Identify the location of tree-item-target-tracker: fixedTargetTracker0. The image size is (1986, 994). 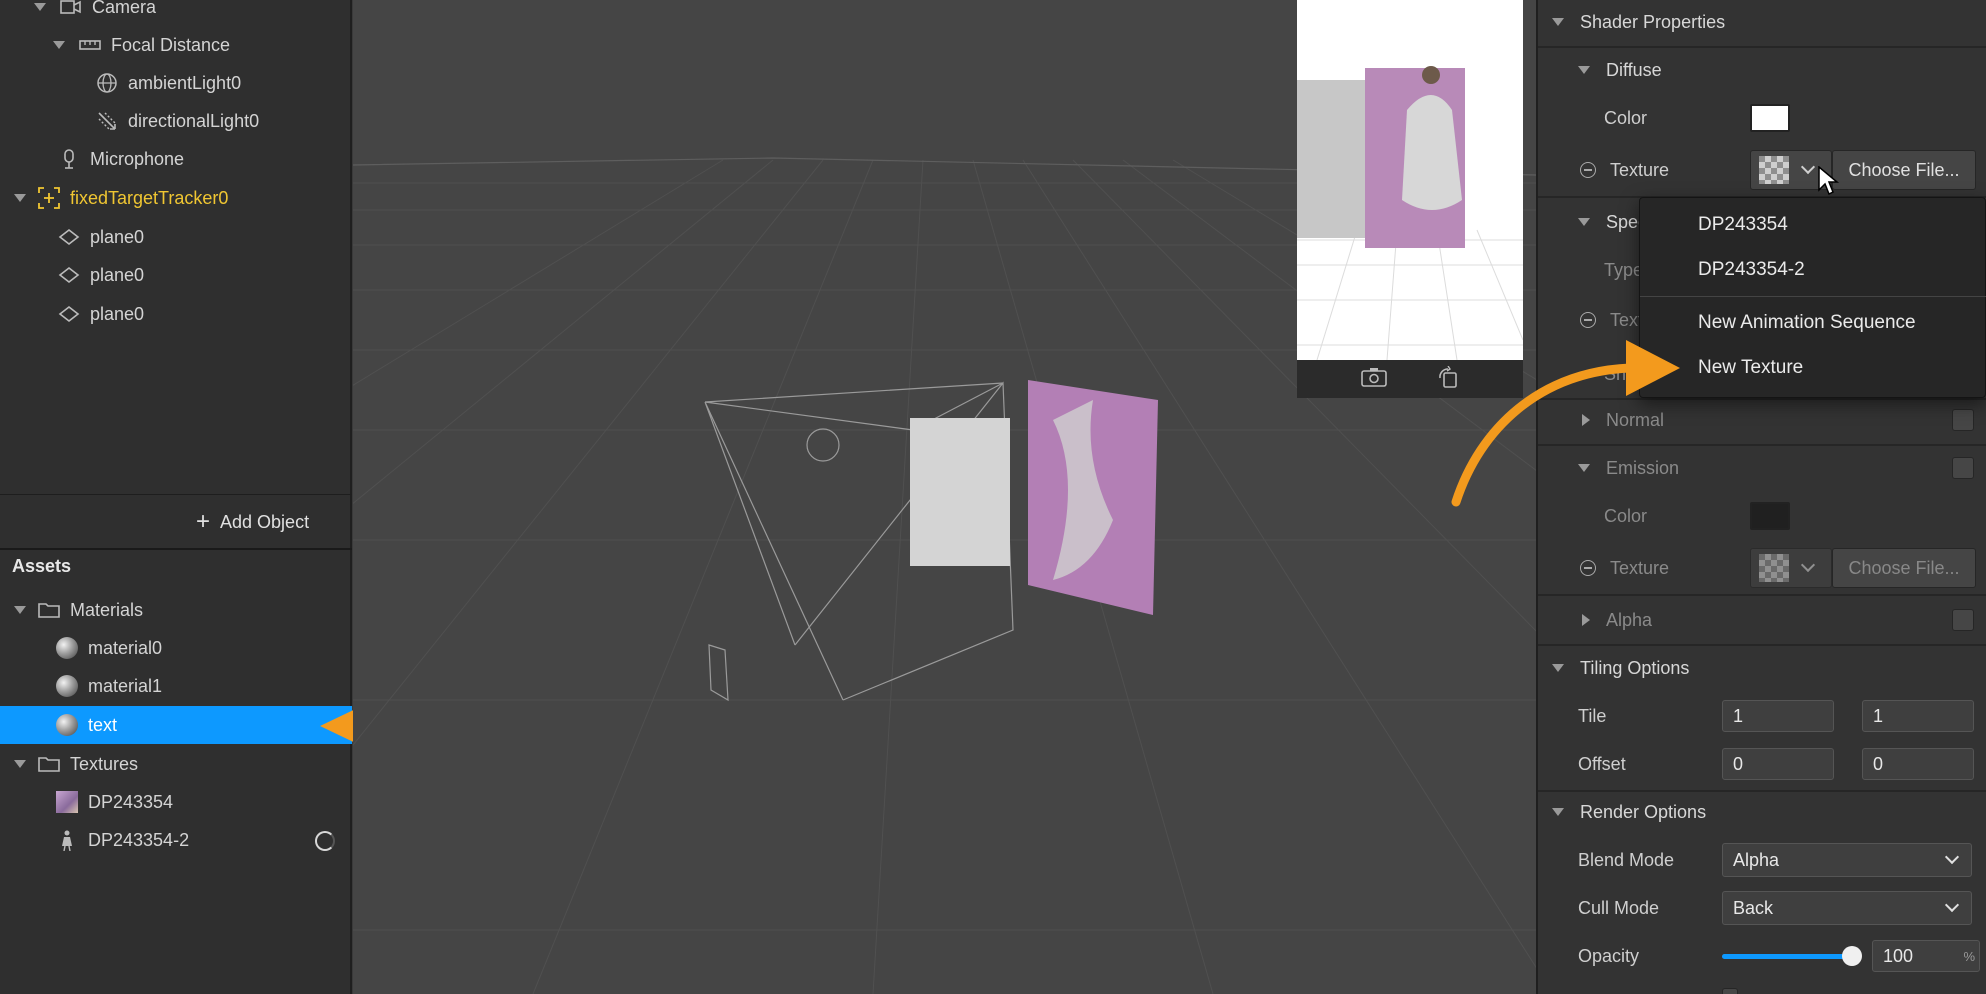
(121, 198).